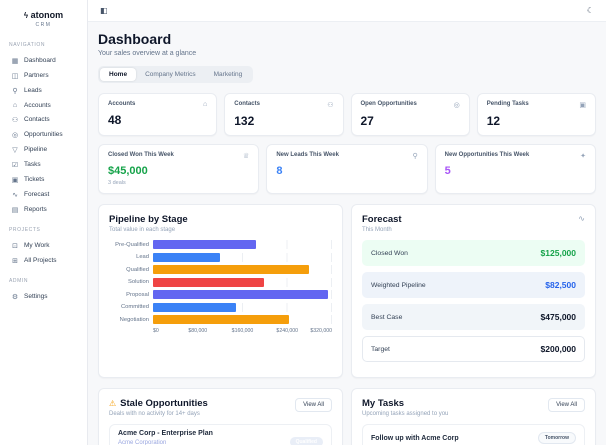 This screenshot has width=606, height=445. What do you see at coordinates (198, 330) in the screenshot?
I see `chart-x-tick: $80,000` at bounding box center [198, 330].